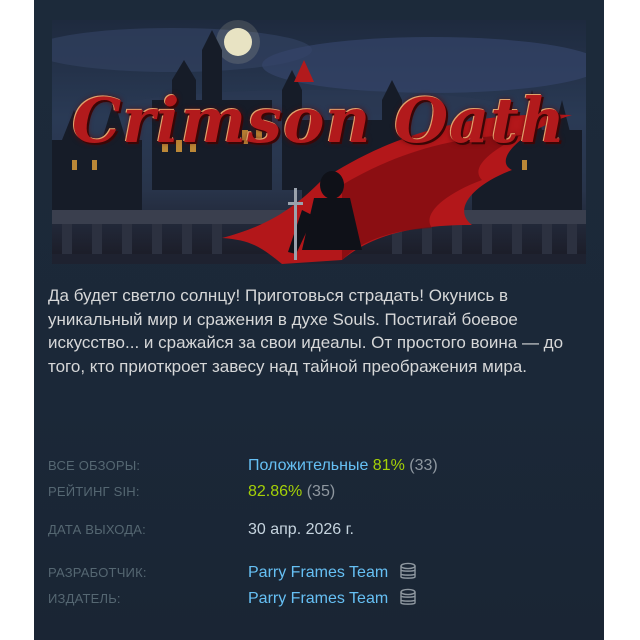  I want to click on developer-label: РАЗРАБОТЧИК:, so click(97, 572).